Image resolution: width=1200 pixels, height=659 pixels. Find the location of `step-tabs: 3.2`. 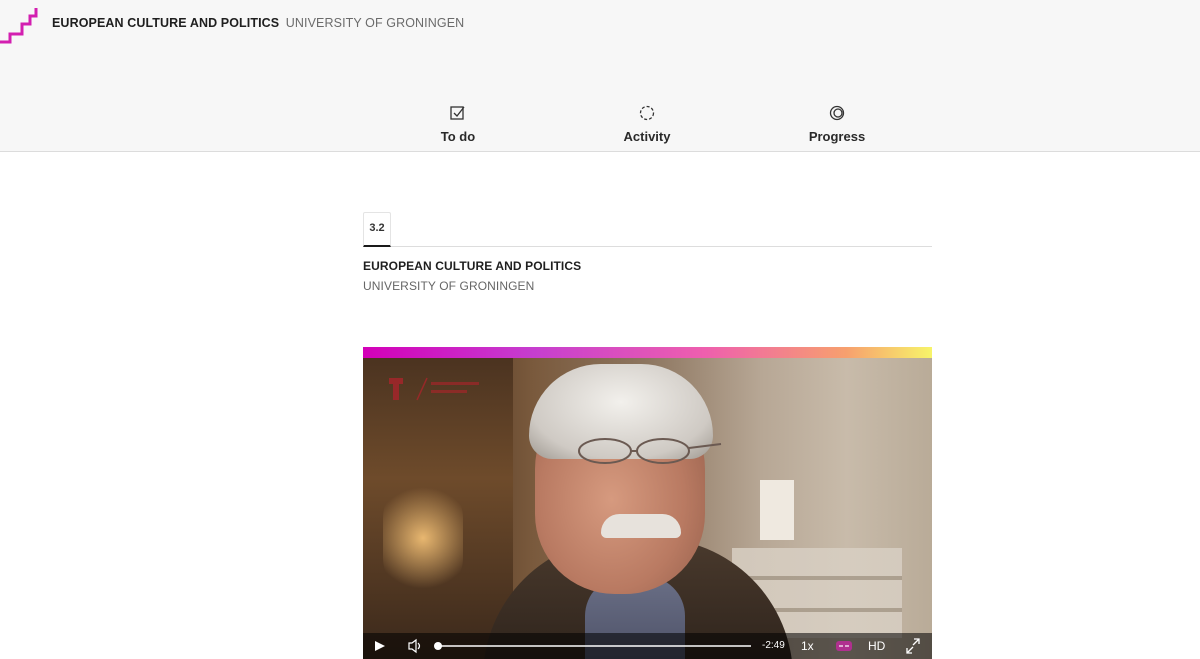

step-tabs: 3.2 is located at coordinates (647, 229).